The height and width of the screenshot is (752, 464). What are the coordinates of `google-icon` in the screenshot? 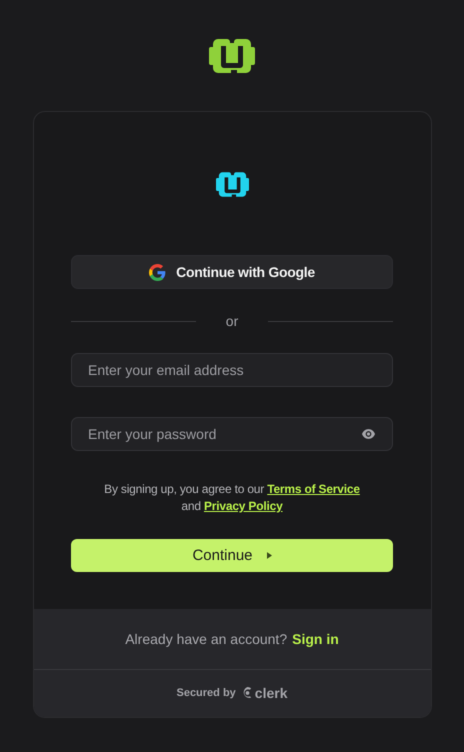 It's located at (157, 272).